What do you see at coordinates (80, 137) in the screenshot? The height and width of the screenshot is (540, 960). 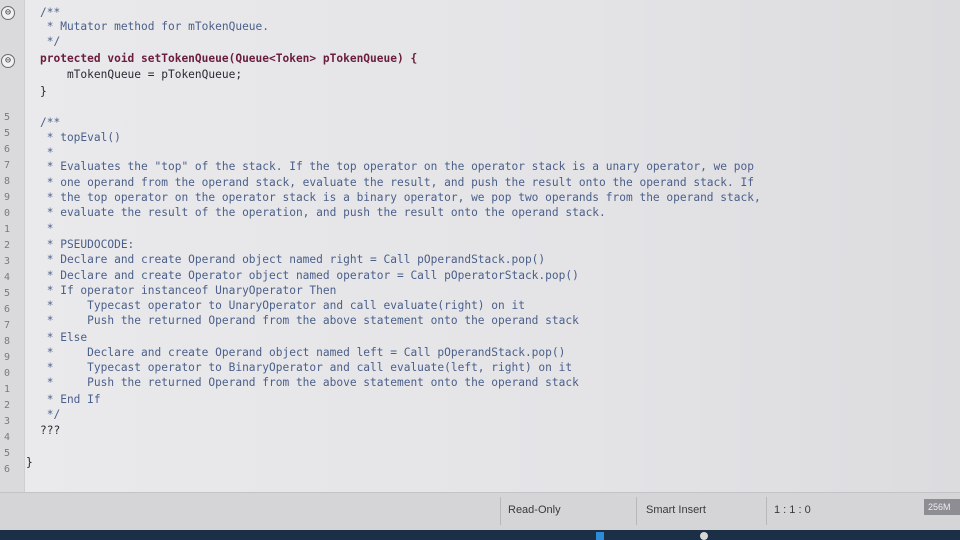 I see `code-line: * topEval()` at bounding box center [80, 137].